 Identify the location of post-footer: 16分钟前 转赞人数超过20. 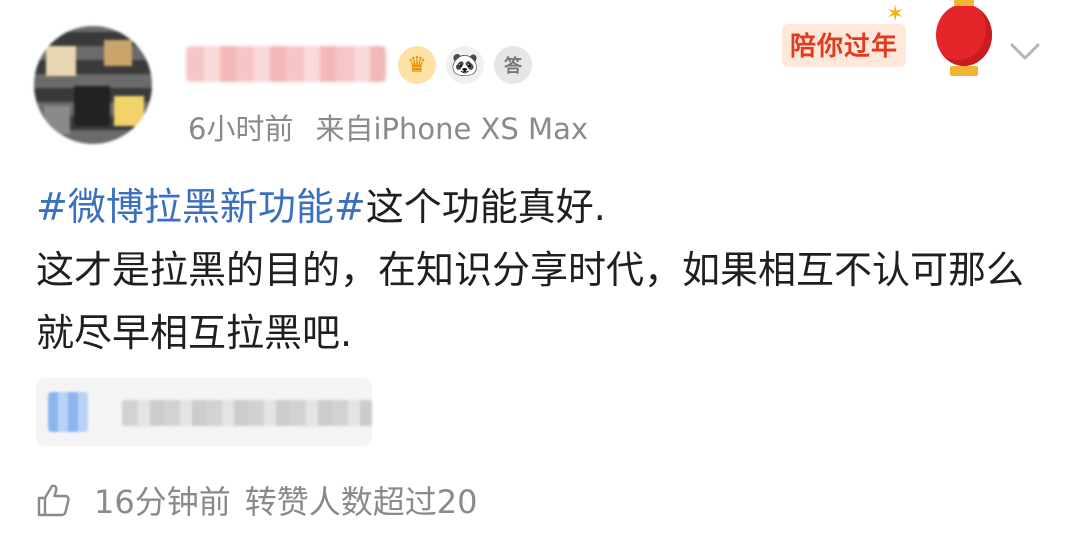
(255, 500).